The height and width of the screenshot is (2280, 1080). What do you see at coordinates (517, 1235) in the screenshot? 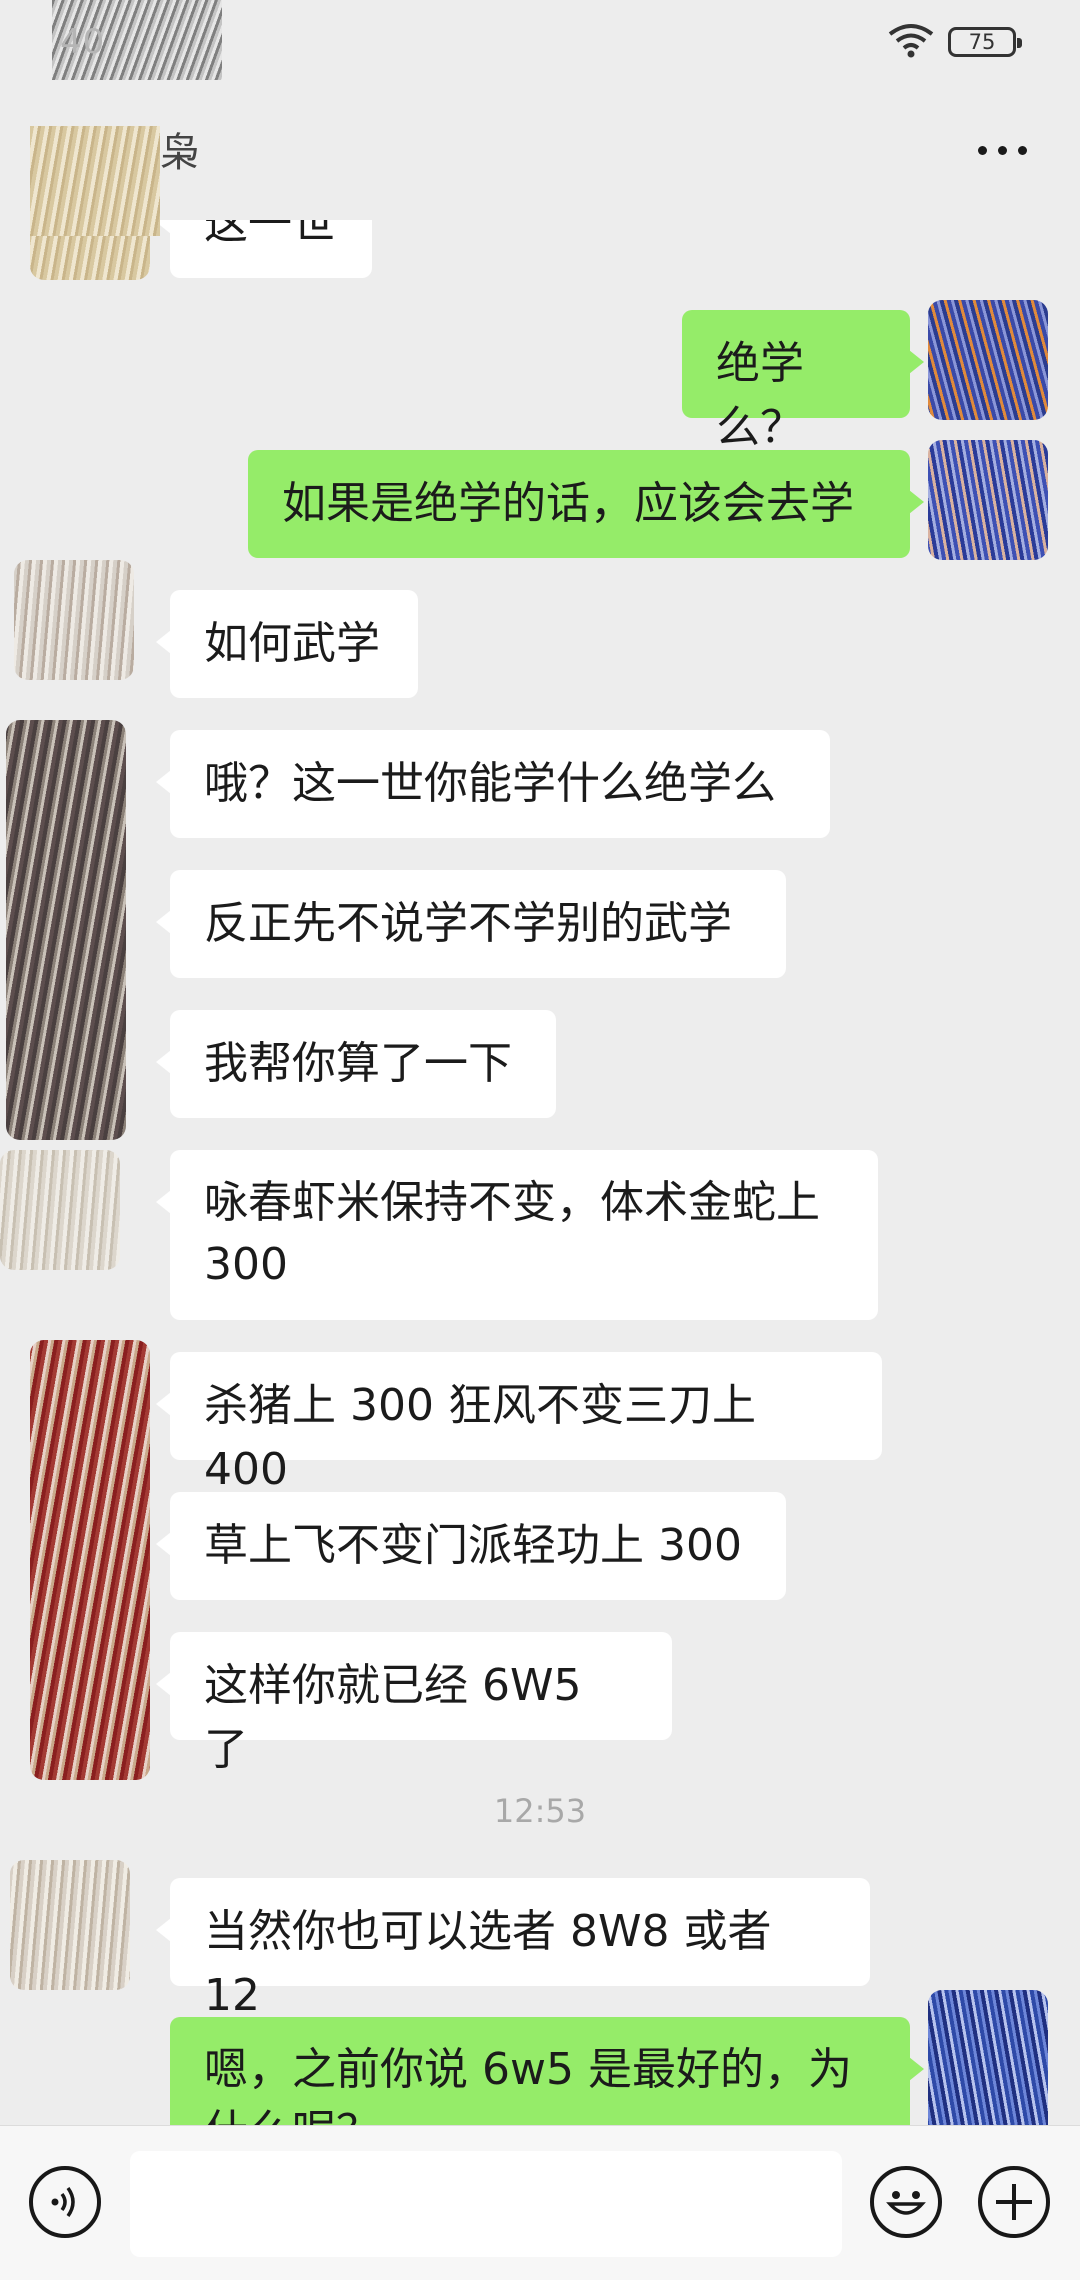
I see `message-bubble-incoming: 咏春虾米保持不变，体术金蛇上 300` at bounding box center [517, 1235].